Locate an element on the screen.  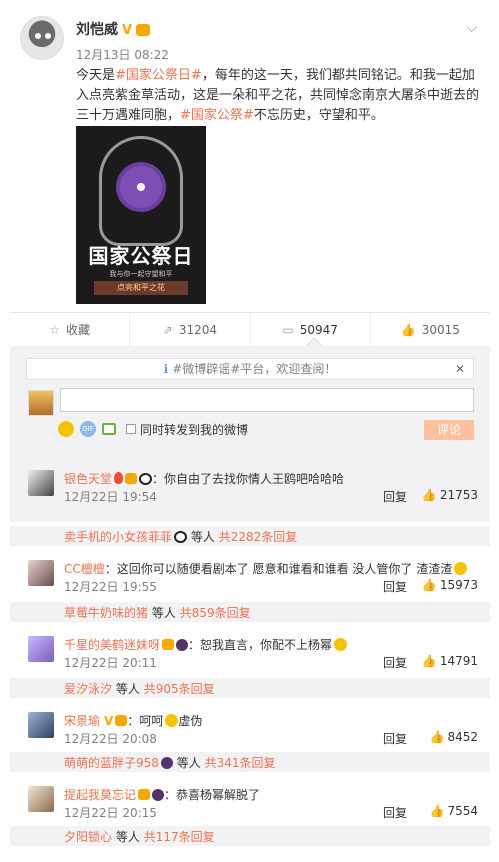
favorite-button: ☆ 收藏 is located at coordinates (70, 329).